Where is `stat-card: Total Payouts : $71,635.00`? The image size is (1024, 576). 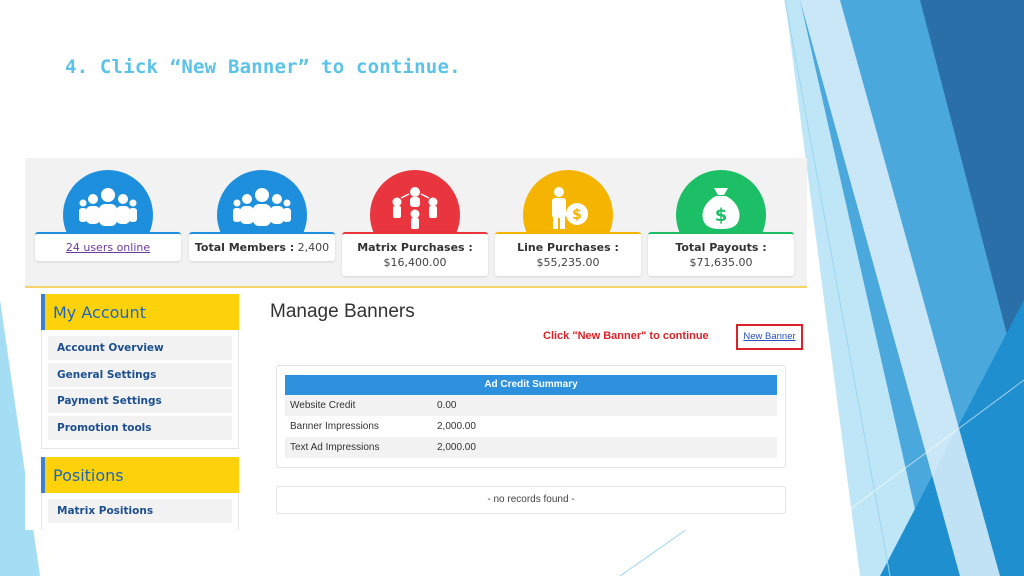 stat-card: Total Payouts : $71,635.00 is located at coordinates (721, 254).